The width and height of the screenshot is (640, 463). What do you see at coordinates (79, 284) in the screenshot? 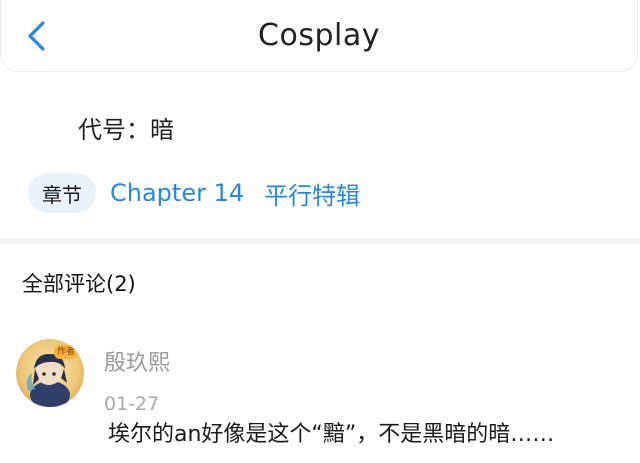
I see `comments-header: 全部评论(2)` at bounding box center [79, 284].